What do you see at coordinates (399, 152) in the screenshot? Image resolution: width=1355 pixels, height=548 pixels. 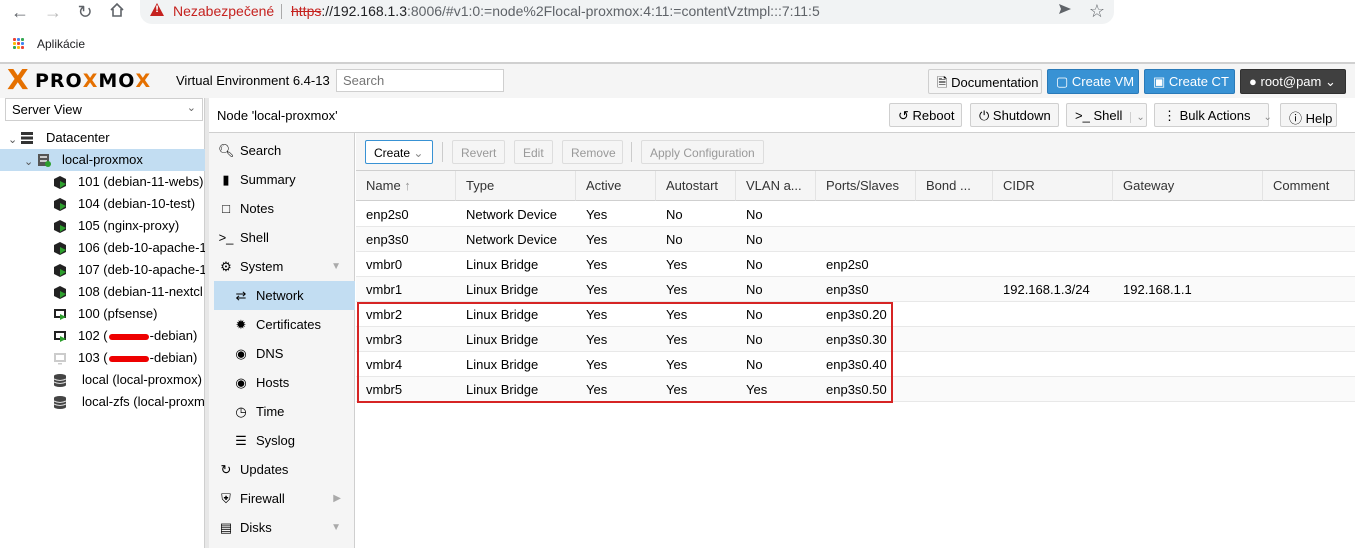 I see `create-button: Create ⌄` at bounding box center [399, 152].